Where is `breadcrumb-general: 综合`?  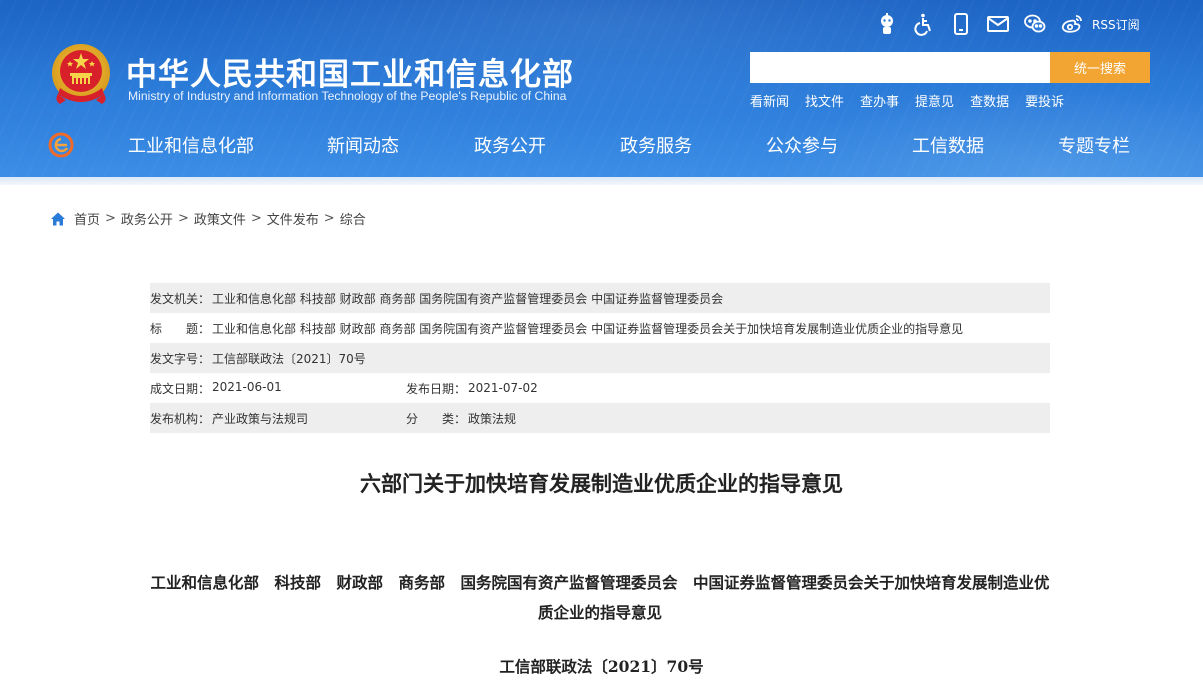 breadcrumb-general: 综合 is located at coordinates (353, 218).